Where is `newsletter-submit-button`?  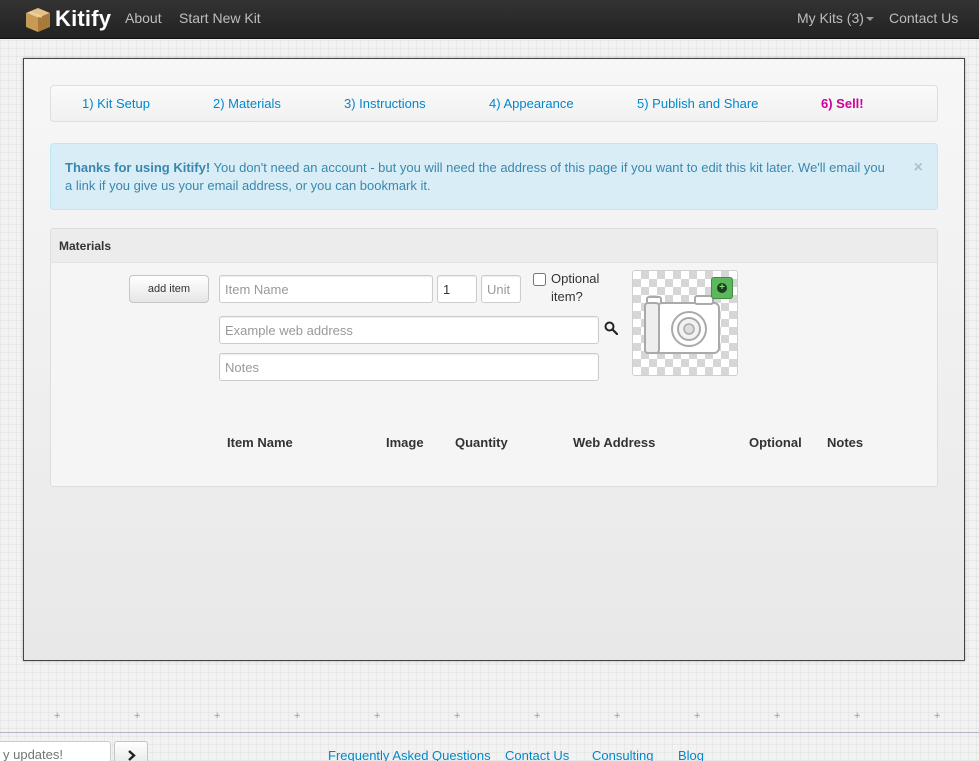 newsletter-submit-button is located at coordinates (131, 751).